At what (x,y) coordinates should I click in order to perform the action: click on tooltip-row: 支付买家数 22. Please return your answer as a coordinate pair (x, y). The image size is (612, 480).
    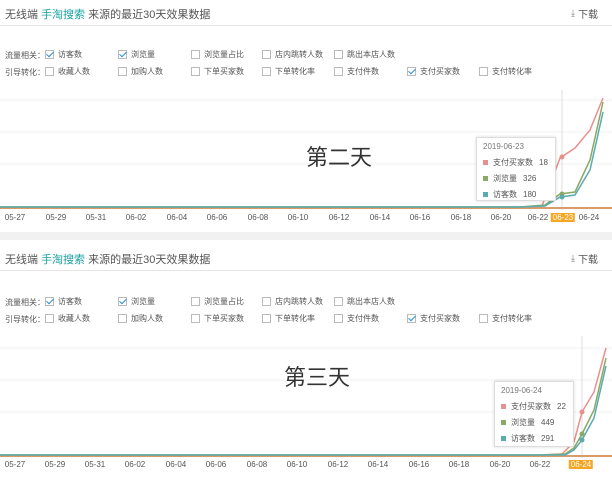
    Looking at the image, I should click on (534, 406).